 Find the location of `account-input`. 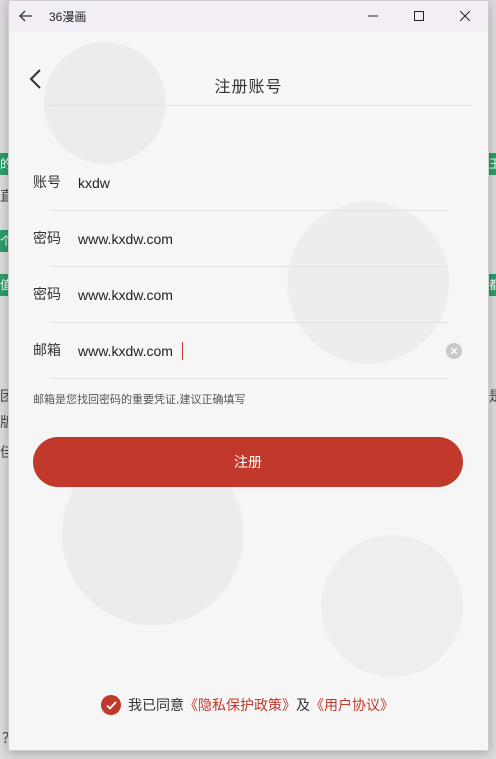

account-input is located at coordinates (263, 183).